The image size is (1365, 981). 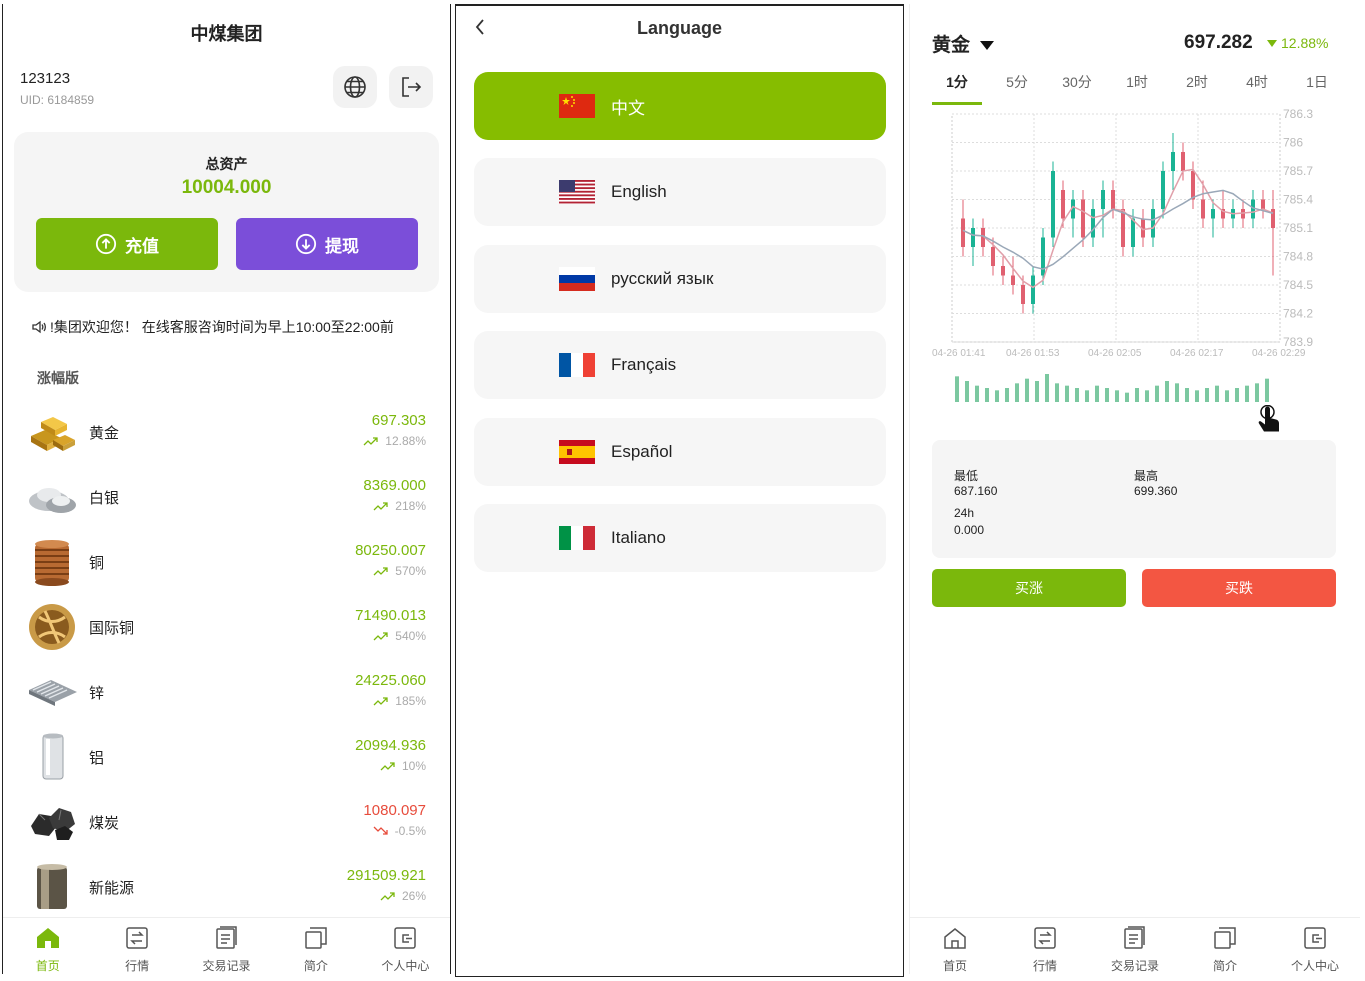 What do you see at coordinates (226, 432) in the screenshot?
I see `list-item: 黄金 697.303 12.88%` at bounding box center [226, 432].